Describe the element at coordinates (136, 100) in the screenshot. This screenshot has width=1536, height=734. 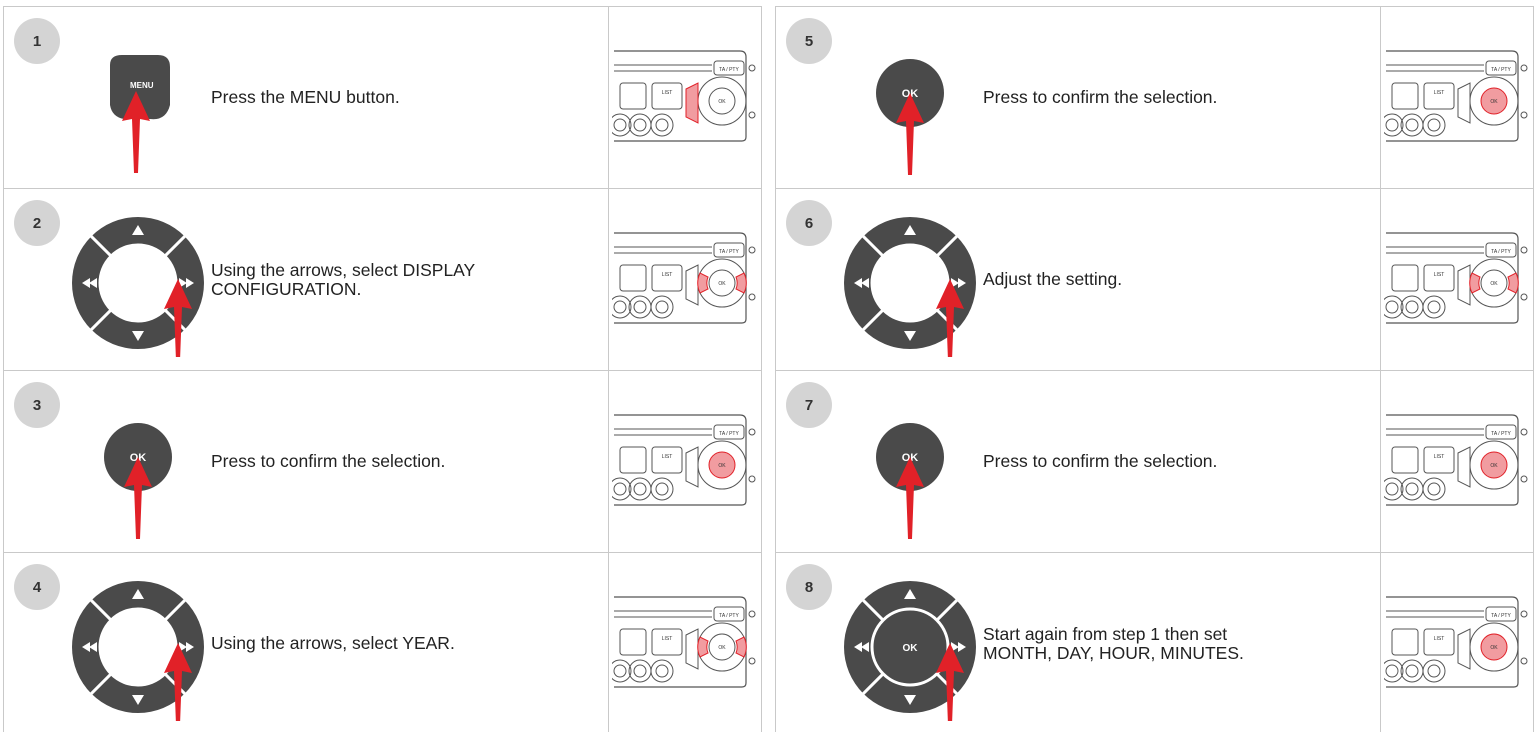
I see `menu-button-icon: MENU` at that location.